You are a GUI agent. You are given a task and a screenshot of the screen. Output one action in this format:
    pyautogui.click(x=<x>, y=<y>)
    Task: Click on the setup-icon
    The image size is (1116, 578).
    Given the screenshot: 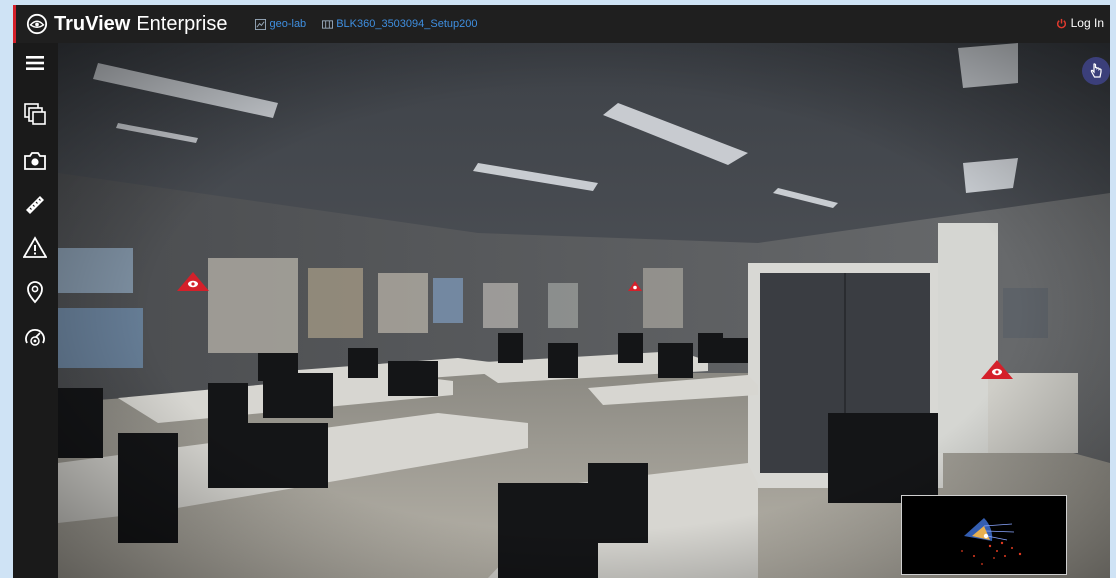 What is the action you would take?
    pyautogui.click(x=328, y=24)
    